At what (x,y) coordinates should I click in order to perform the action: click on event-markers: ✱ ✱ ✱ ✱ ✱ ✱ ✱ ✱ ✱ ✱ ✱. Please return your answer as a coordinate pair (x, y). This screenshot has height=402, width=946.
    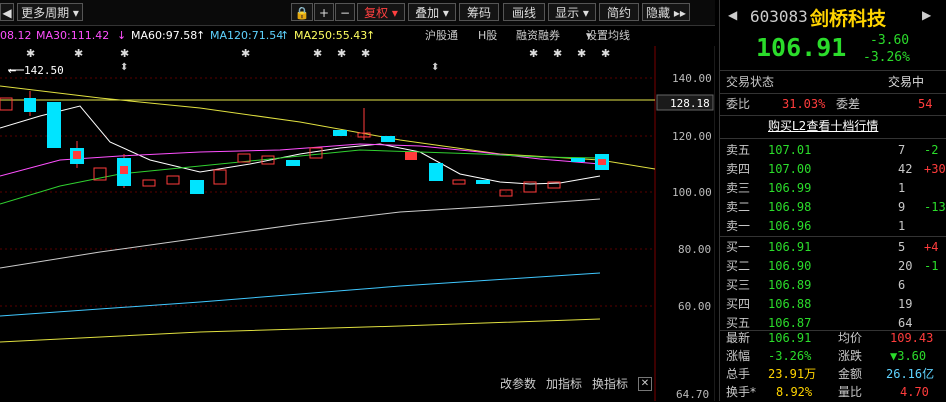
    Looking at the image, I should click on (318, 53).